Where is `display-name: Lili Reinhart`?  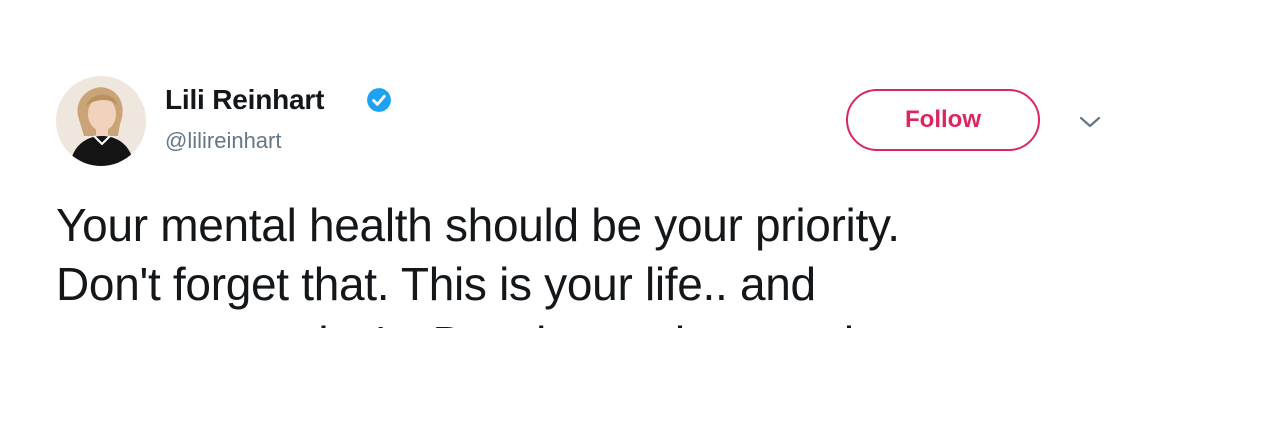 display-name: Lili Reinhart is located at coordinates (244, 100).